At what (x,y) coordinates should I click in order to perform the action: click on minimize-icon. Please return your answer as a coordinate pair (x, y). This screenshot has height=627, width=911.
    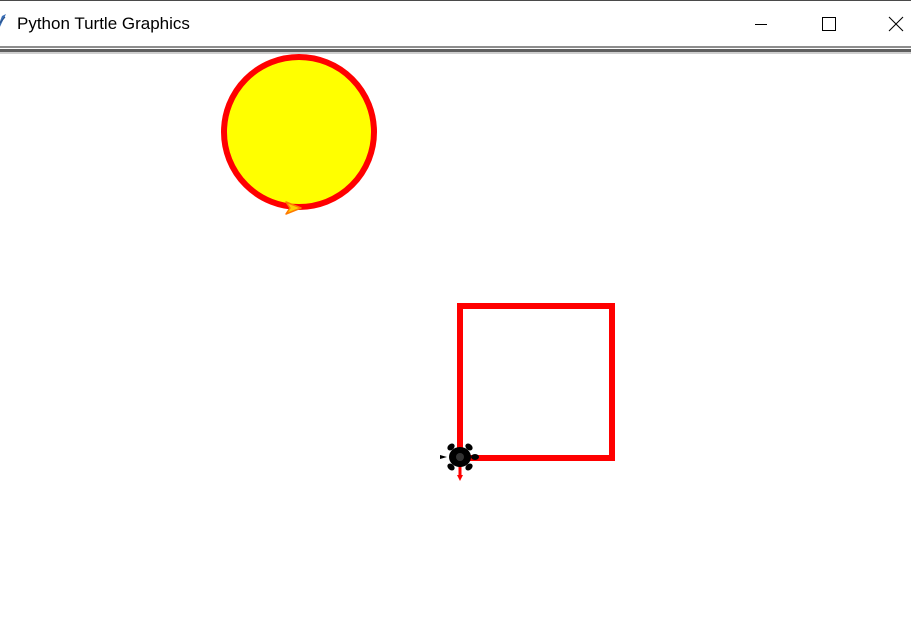
    Looking at the image, I should click on (761, 24).